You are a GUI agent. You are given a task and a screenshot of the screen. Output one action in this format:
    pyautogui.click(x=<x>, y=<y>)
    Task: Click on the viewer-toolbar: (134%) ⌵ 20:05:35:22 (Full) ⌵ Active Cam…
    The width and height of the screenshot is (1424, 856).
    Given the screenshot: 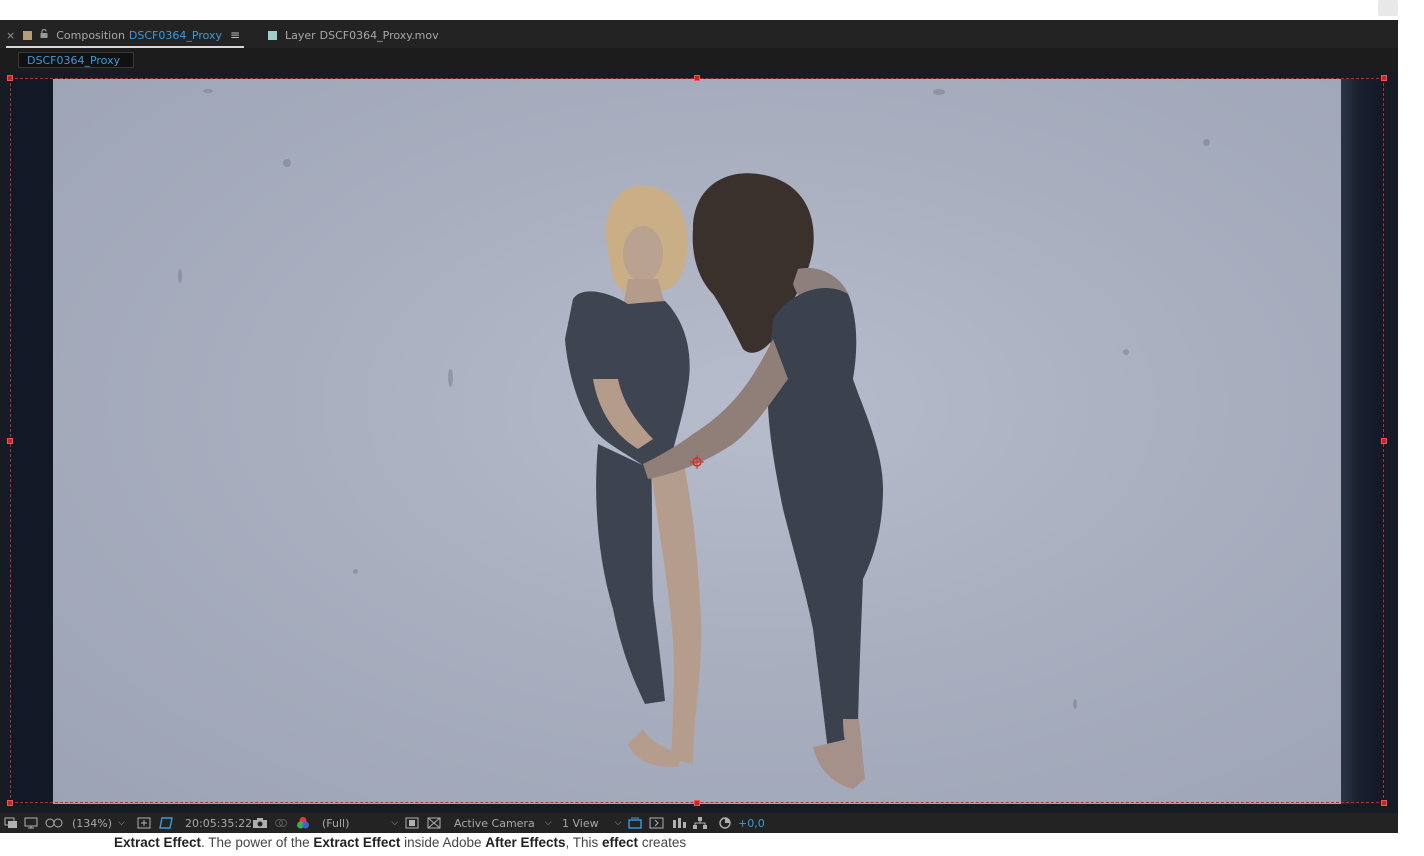 What is the action you would take?
    pyautogui.click(x=699, y=823)
    